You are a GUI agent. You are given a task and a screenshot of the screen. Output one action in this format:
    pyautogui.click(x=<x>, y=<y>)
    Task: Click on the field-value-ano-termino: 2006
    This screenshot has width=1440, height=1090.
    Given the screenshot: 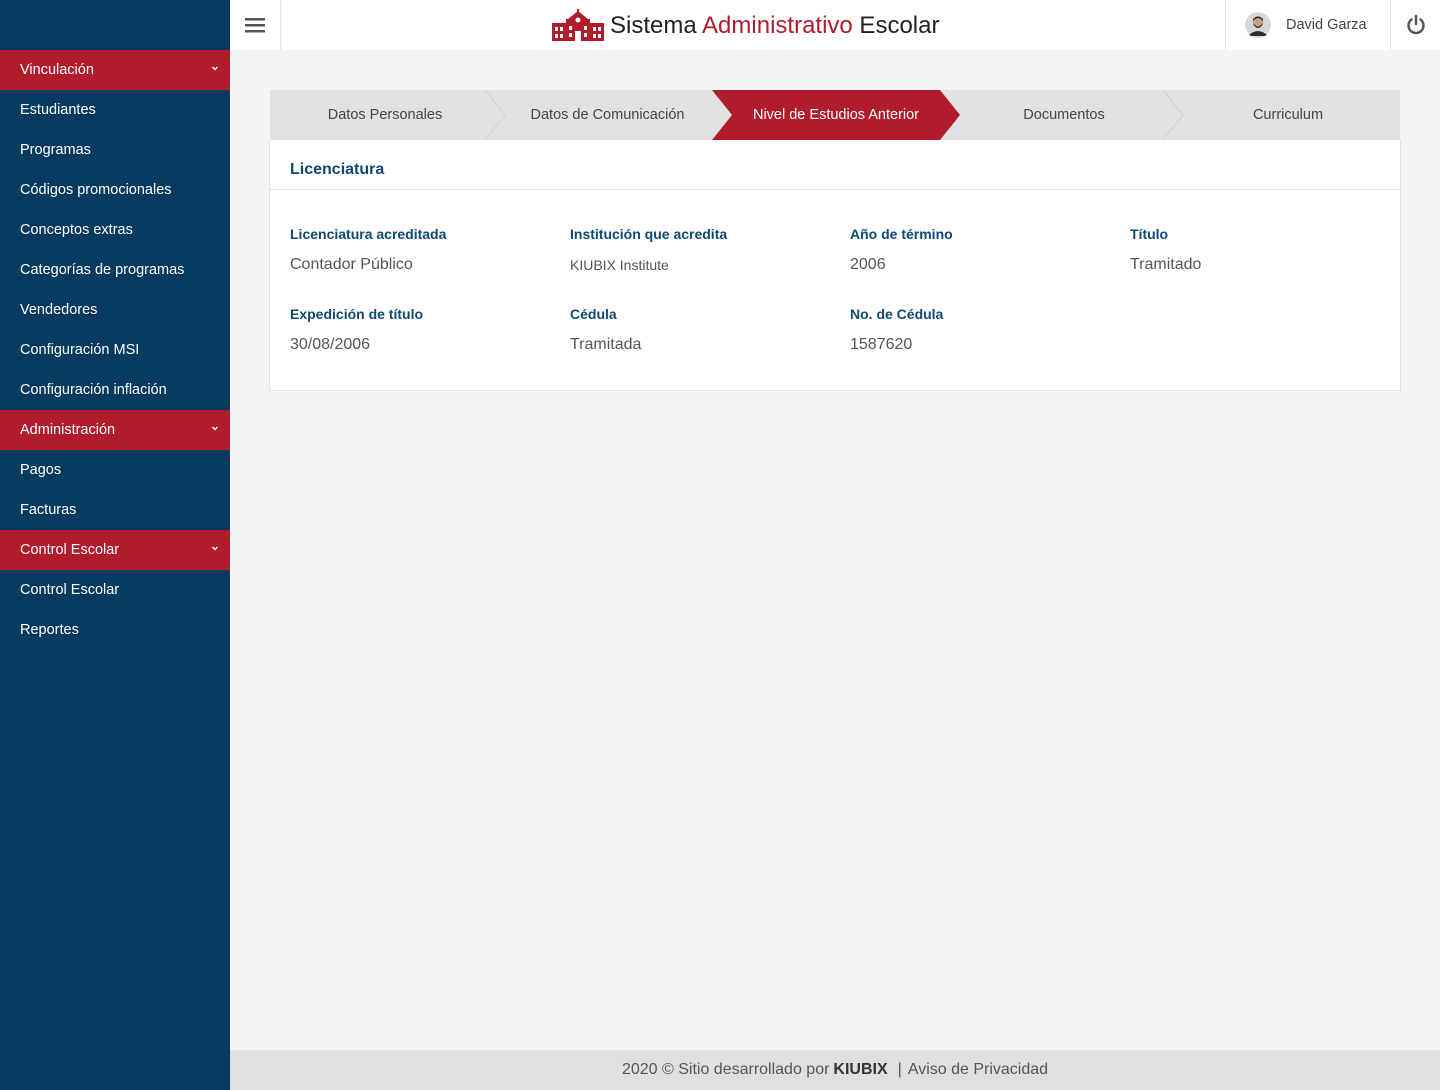 What is the action you would take?
    pyautogui.click(x=868, y=264)
    